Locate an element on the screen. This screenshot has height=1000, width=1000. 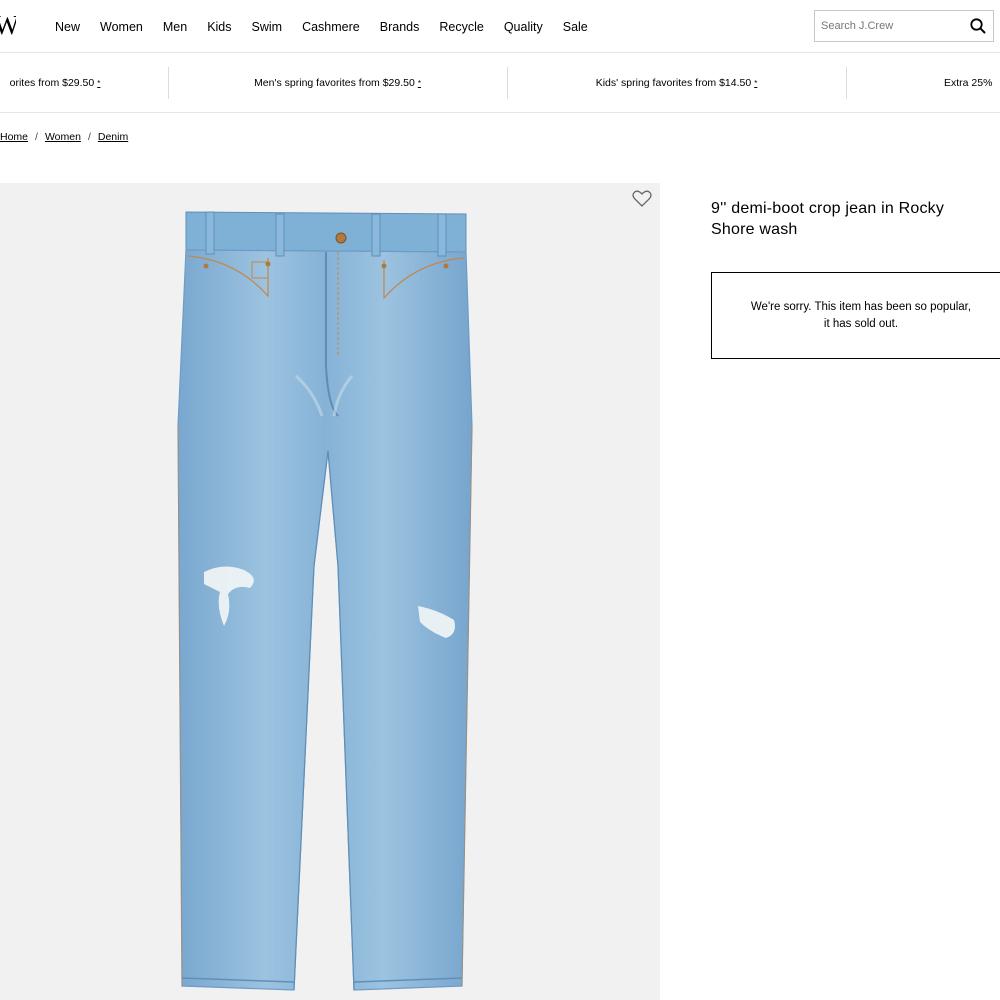
promo-kids: Kids' spring favorites from $14.50 * is located at coordinates (676, 82).